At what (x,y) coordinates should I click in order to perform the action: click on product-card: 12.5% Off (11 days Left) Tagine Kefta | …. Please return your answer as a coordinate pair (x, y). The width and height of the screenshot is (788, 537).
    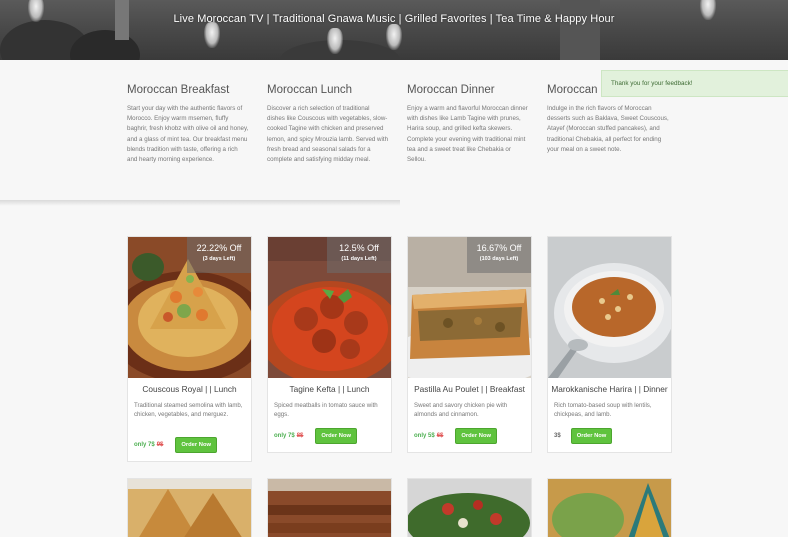
    Looking at the image, I should click on (329, 344).